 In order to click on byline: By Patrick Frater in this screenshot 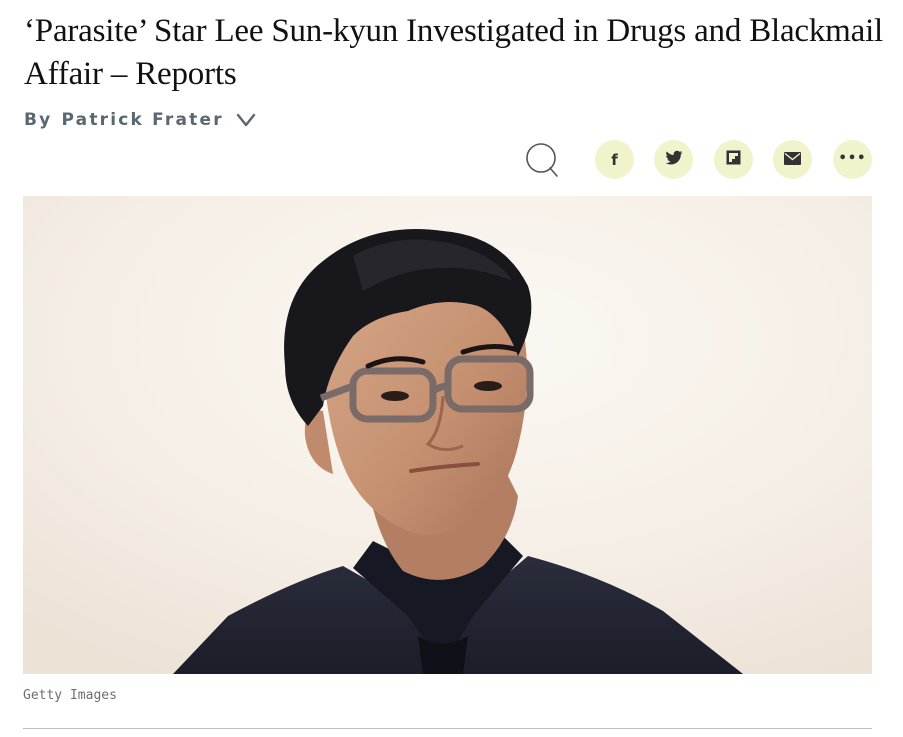, I will do `click(140, 120)`.